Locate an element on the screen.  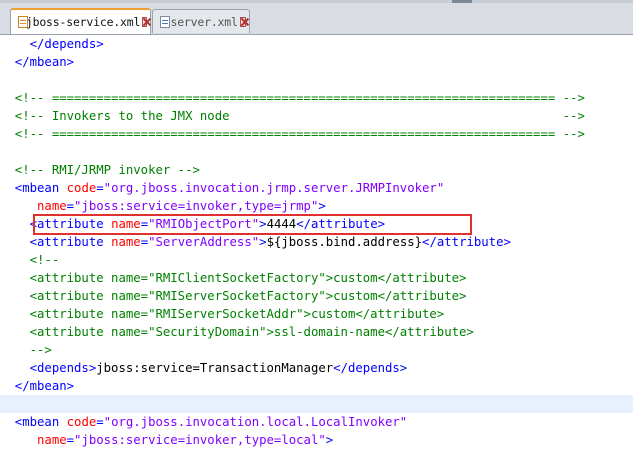
code-token: jboss:service=TransactionManager is located at coordinates (215, 368).